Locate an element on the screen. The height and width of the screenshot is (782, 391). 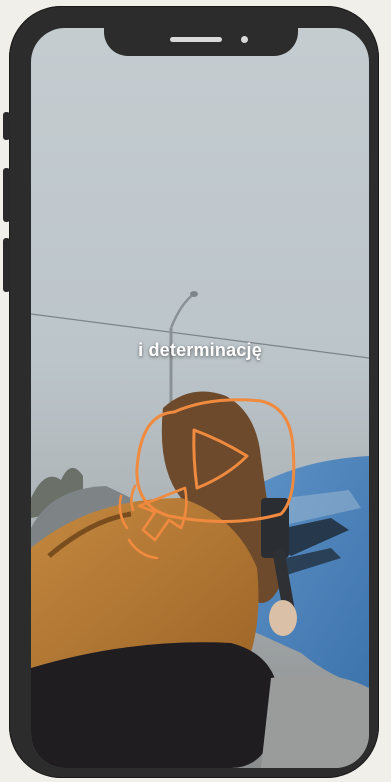
side-button-mute is located at coordinates (6, 126).